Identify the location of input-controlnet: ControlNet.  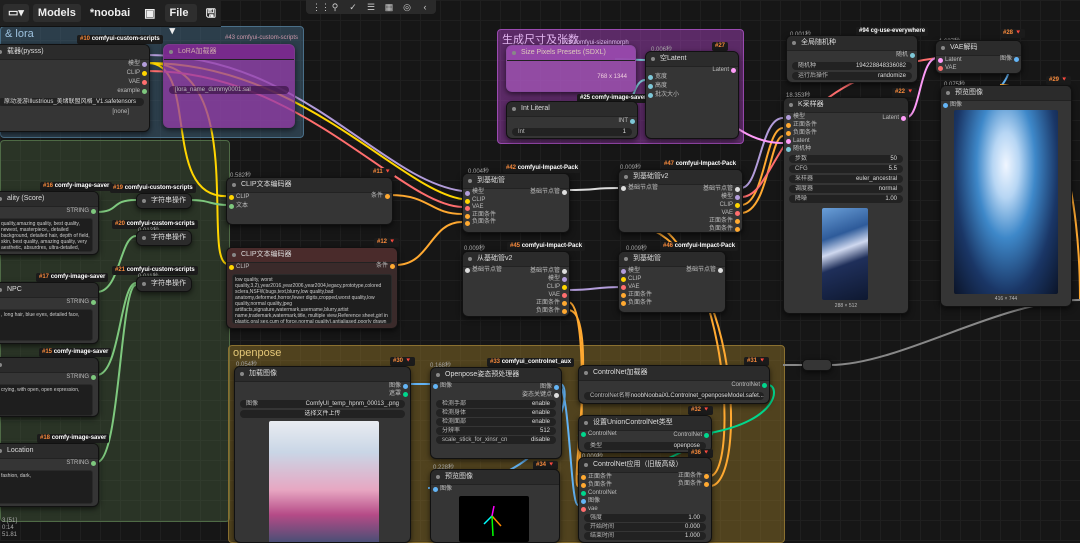
(645, 493).